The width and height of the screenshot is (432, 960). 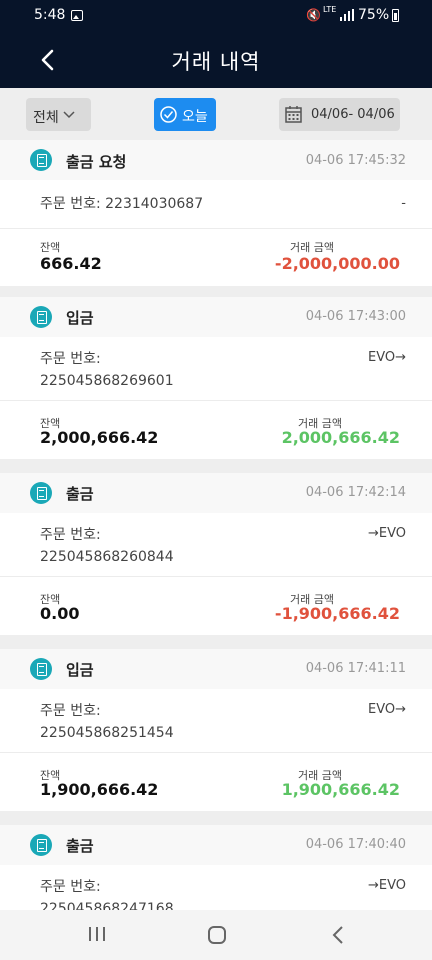 I want to click on network-label: LTE, so click(x=330, y=9).